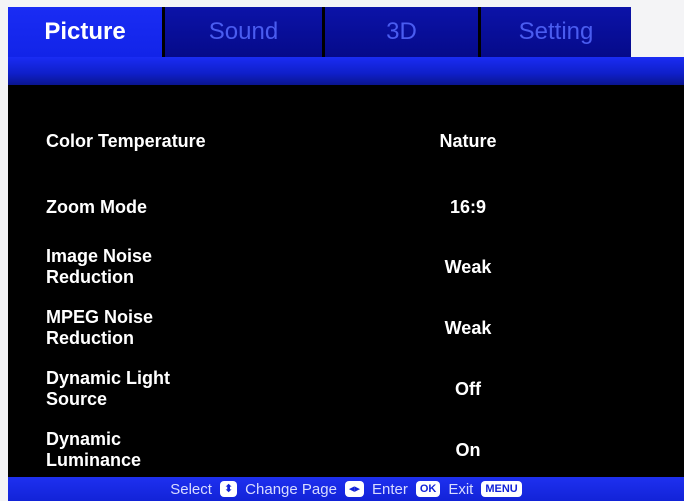 The width and height of the screenshot is (684, 501). What do you see at coordinates (346, 450) in the screenshot?
I see `menu-row-dynamic-luminance: Dynamic Luminance On` at bounding box center [346, 450].